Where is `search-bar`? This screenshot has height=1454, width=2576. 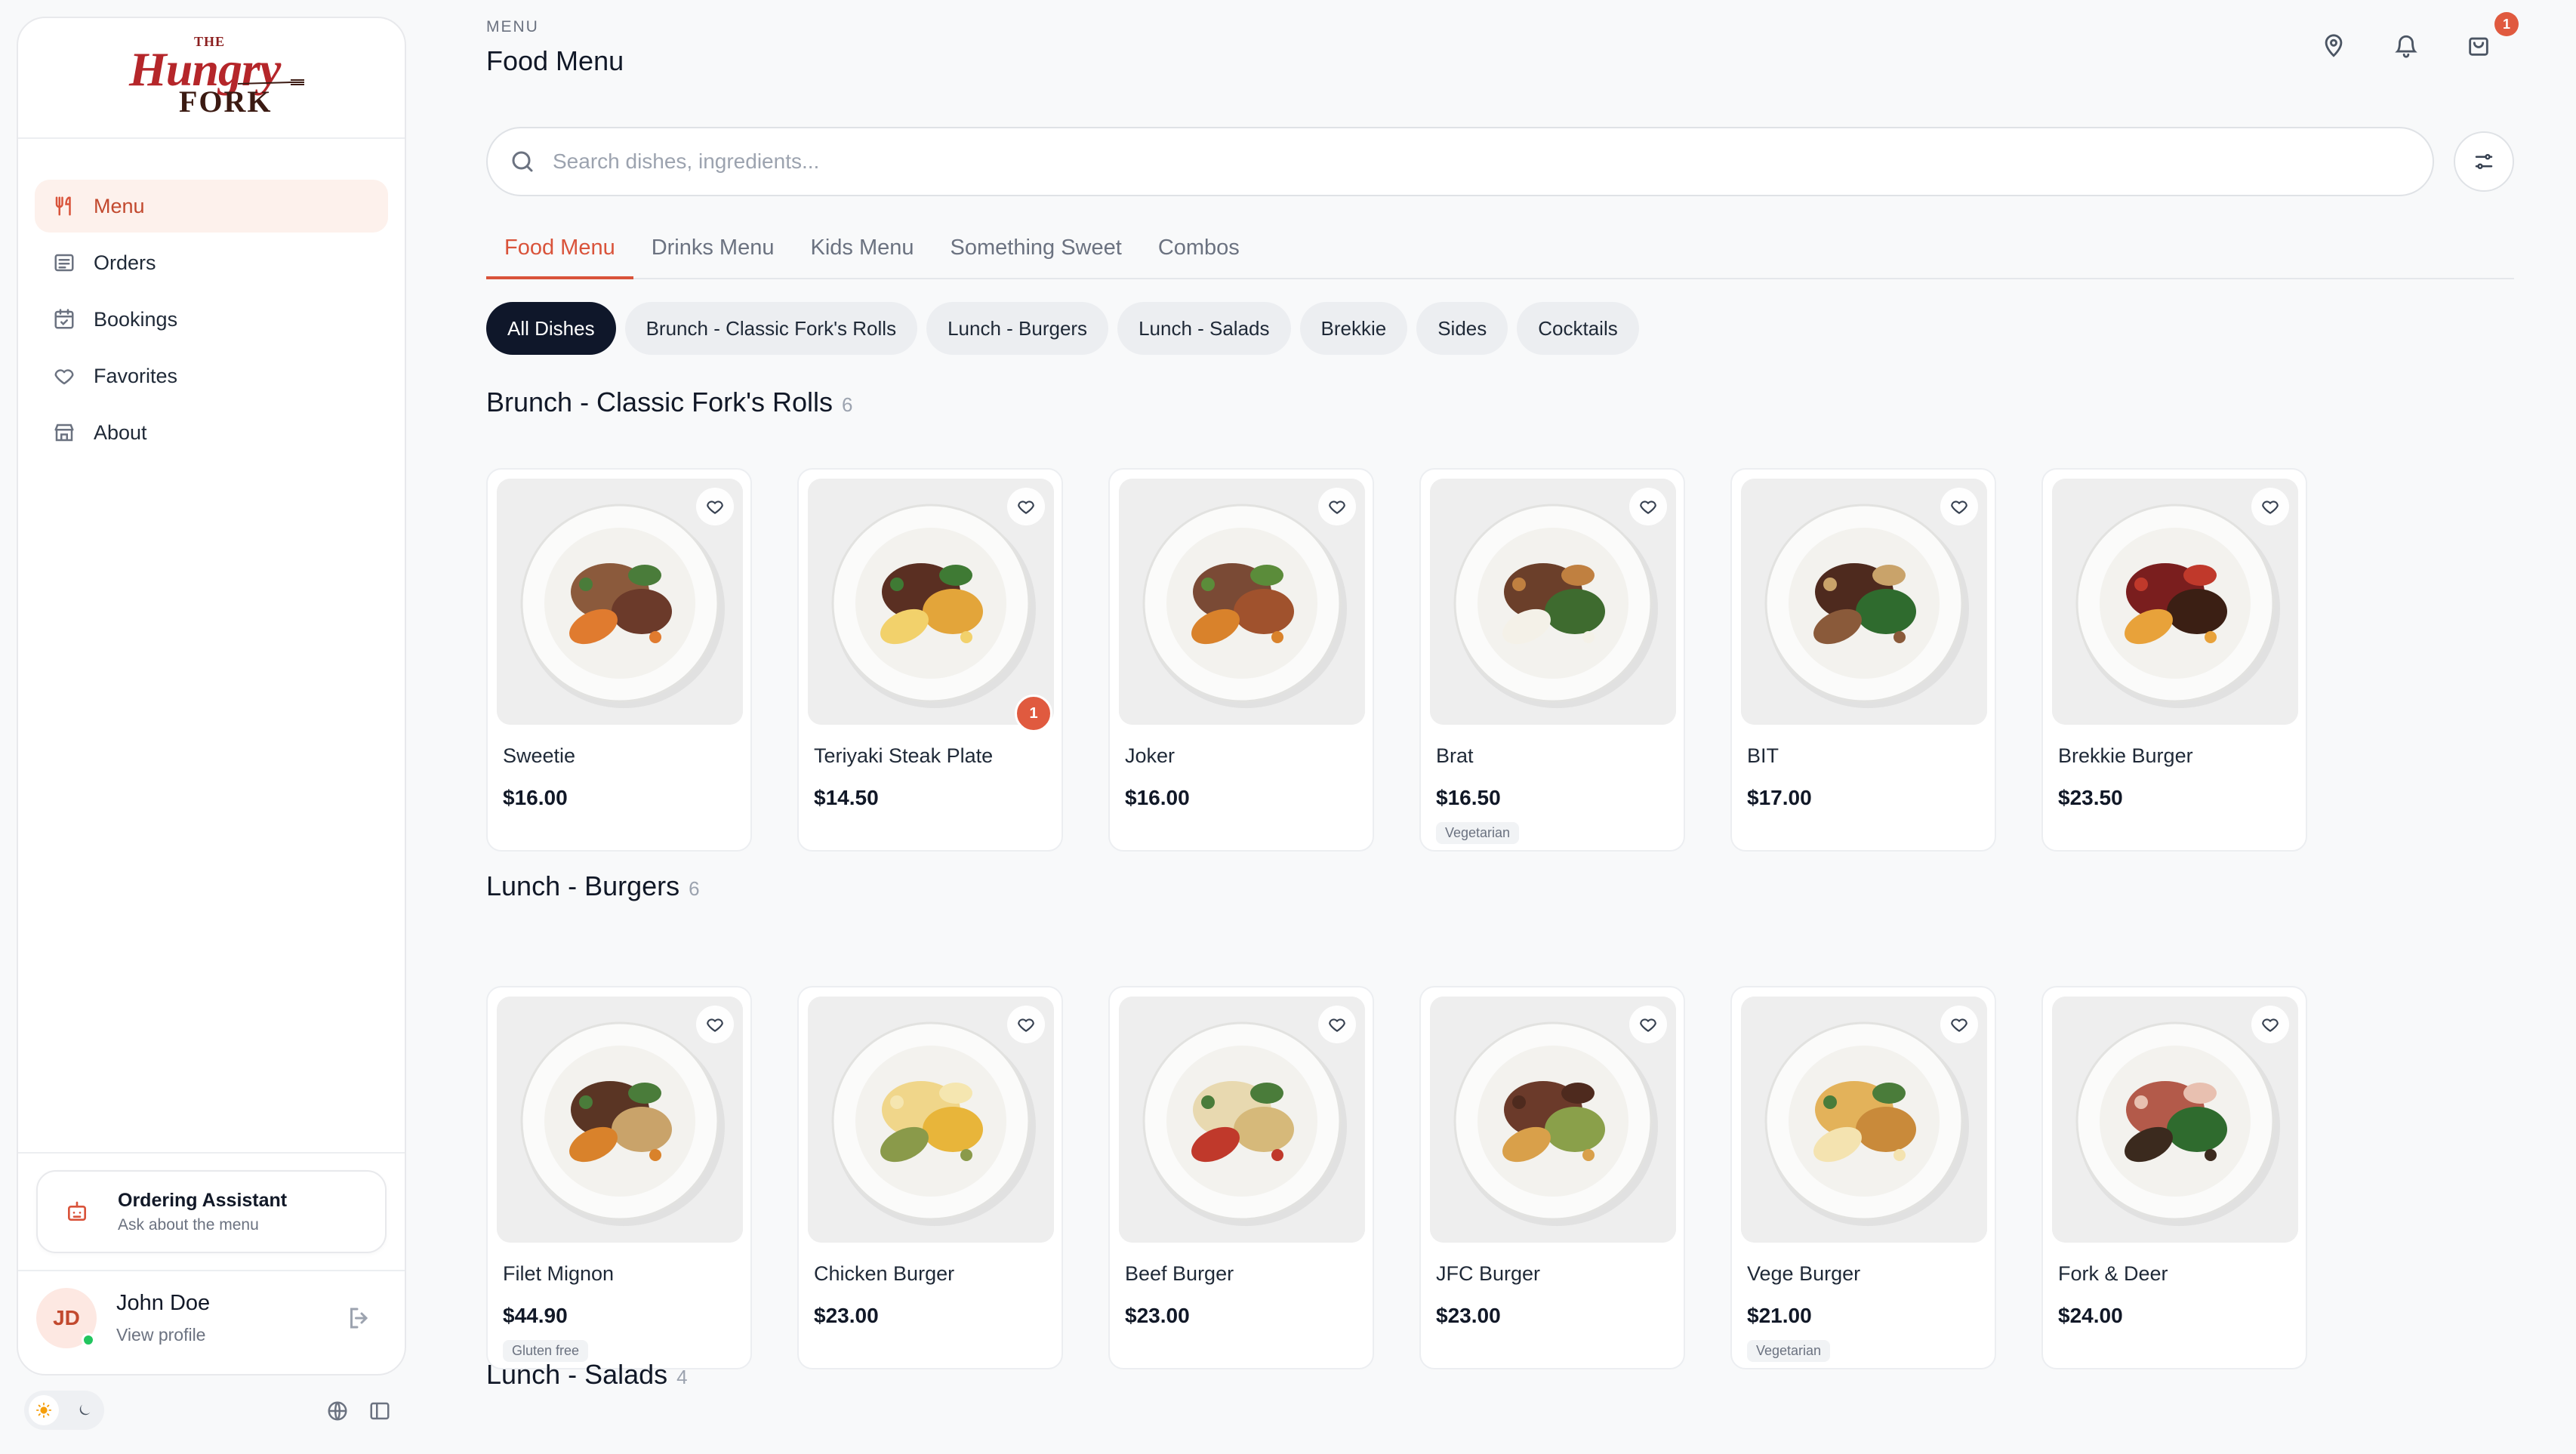 search-bar is located at coordinates (1460, 162).